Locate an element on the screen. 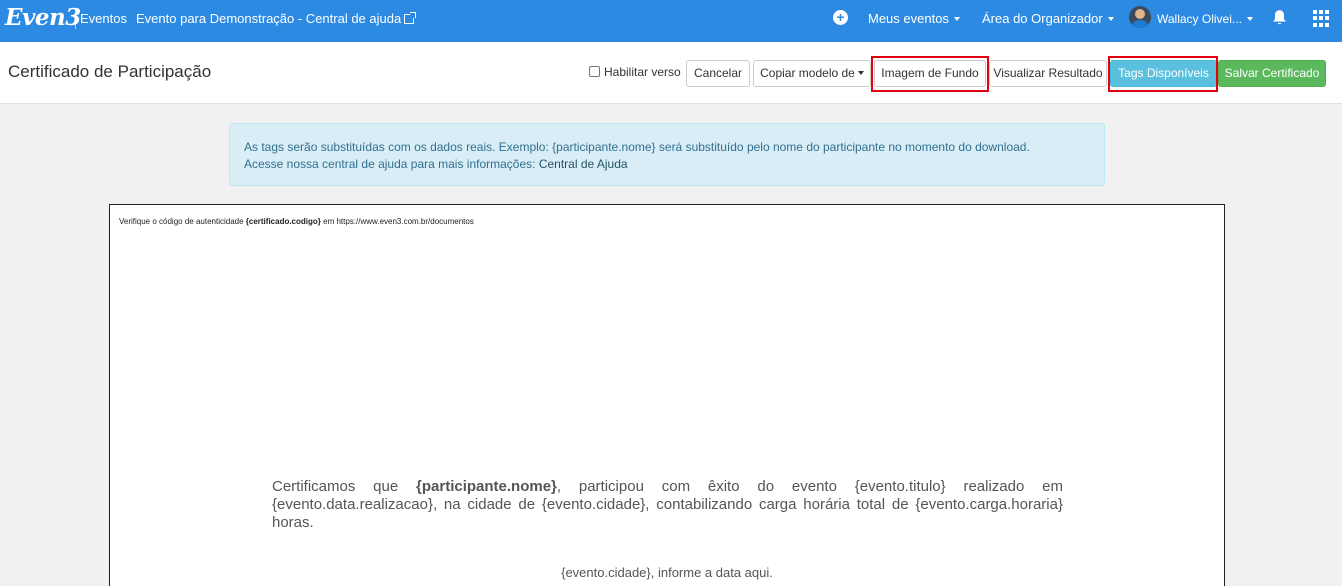 This screenshot has width=1342, height=586. user-avatar is located at coordinates (1140, 17).